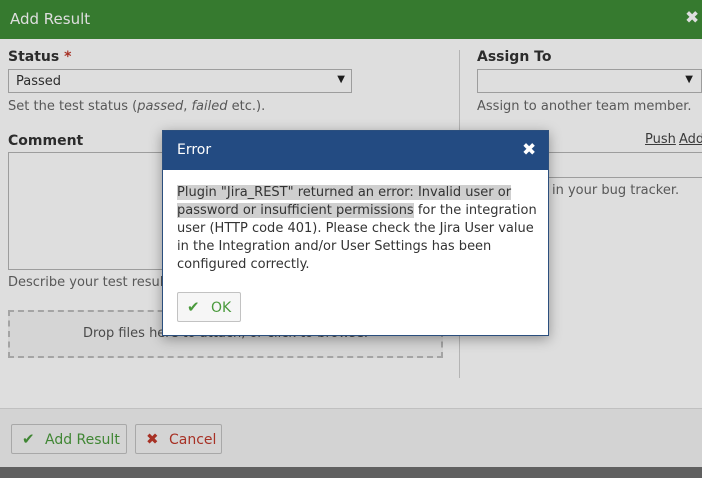  Describe the element at coordinates (221, 308) in the screenshot. I see `ok-button-label: OK` at that location.